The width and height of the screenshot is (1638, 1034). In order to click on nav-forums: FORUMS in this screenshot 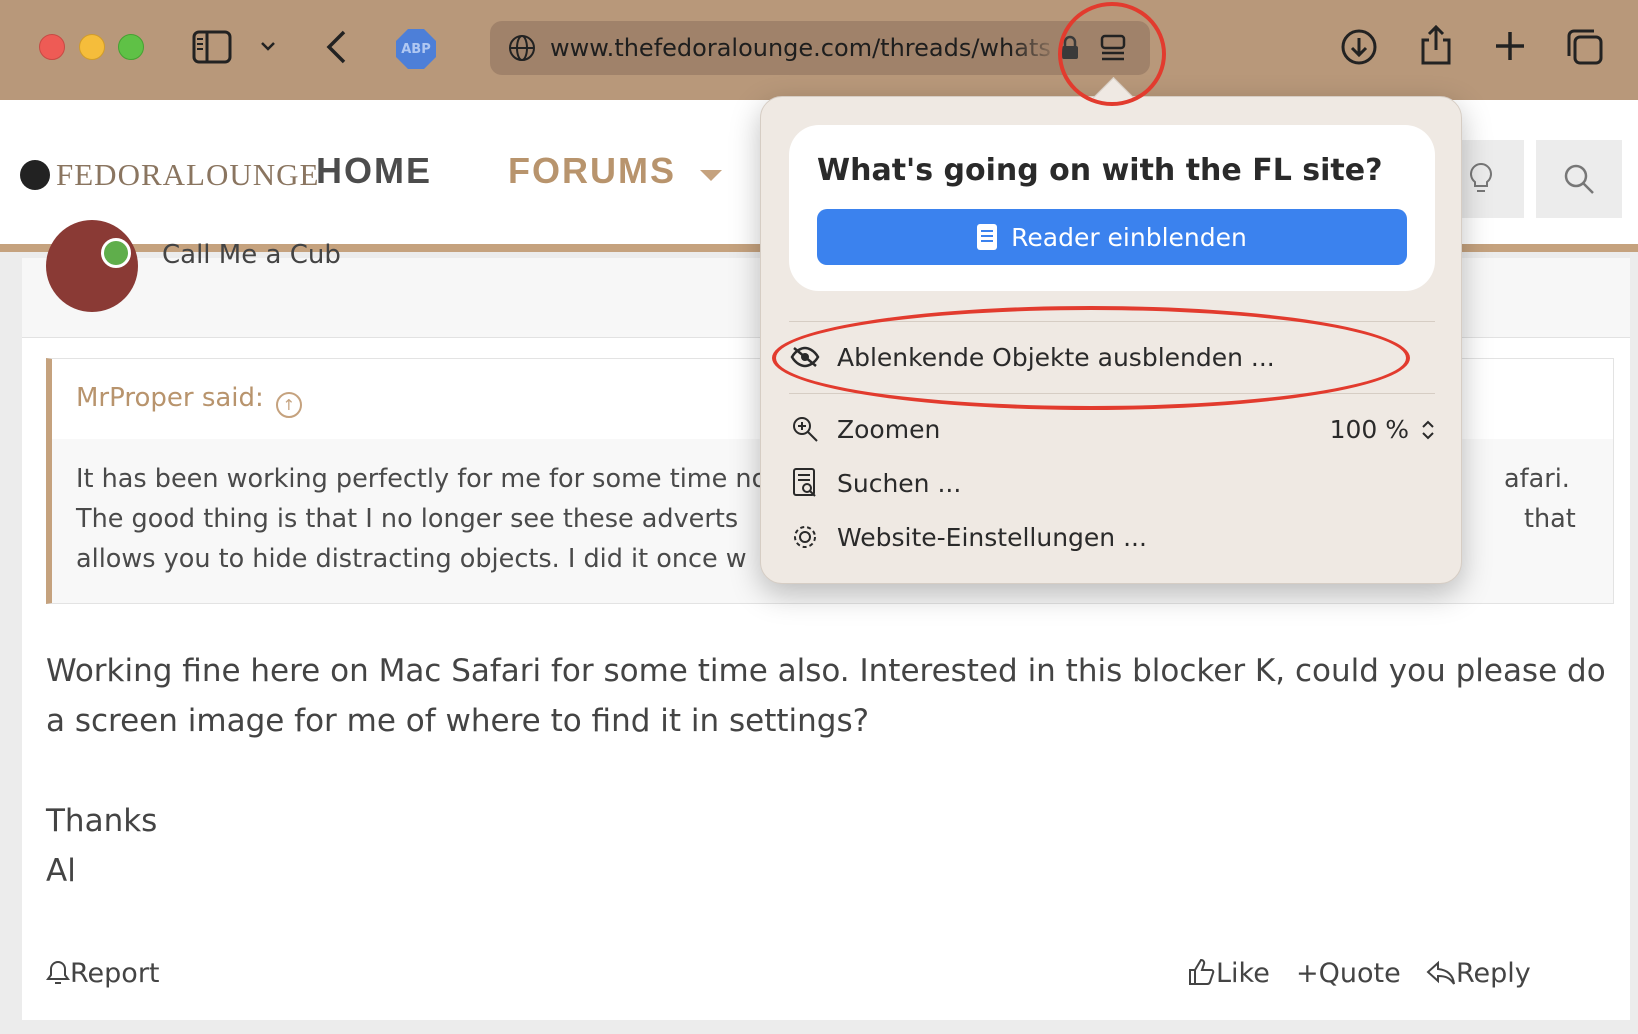, I will do `click(592, 171)`.